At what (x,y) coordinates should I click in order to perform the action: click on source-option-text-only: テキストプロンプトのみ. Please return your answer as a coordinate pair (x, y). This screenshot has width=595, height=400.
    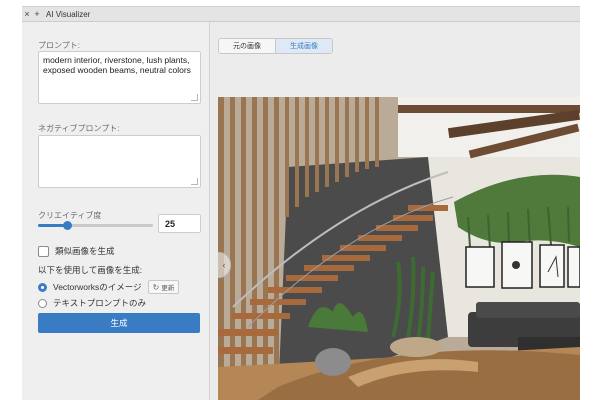
    Looking at the image, I should click on (92, 303).